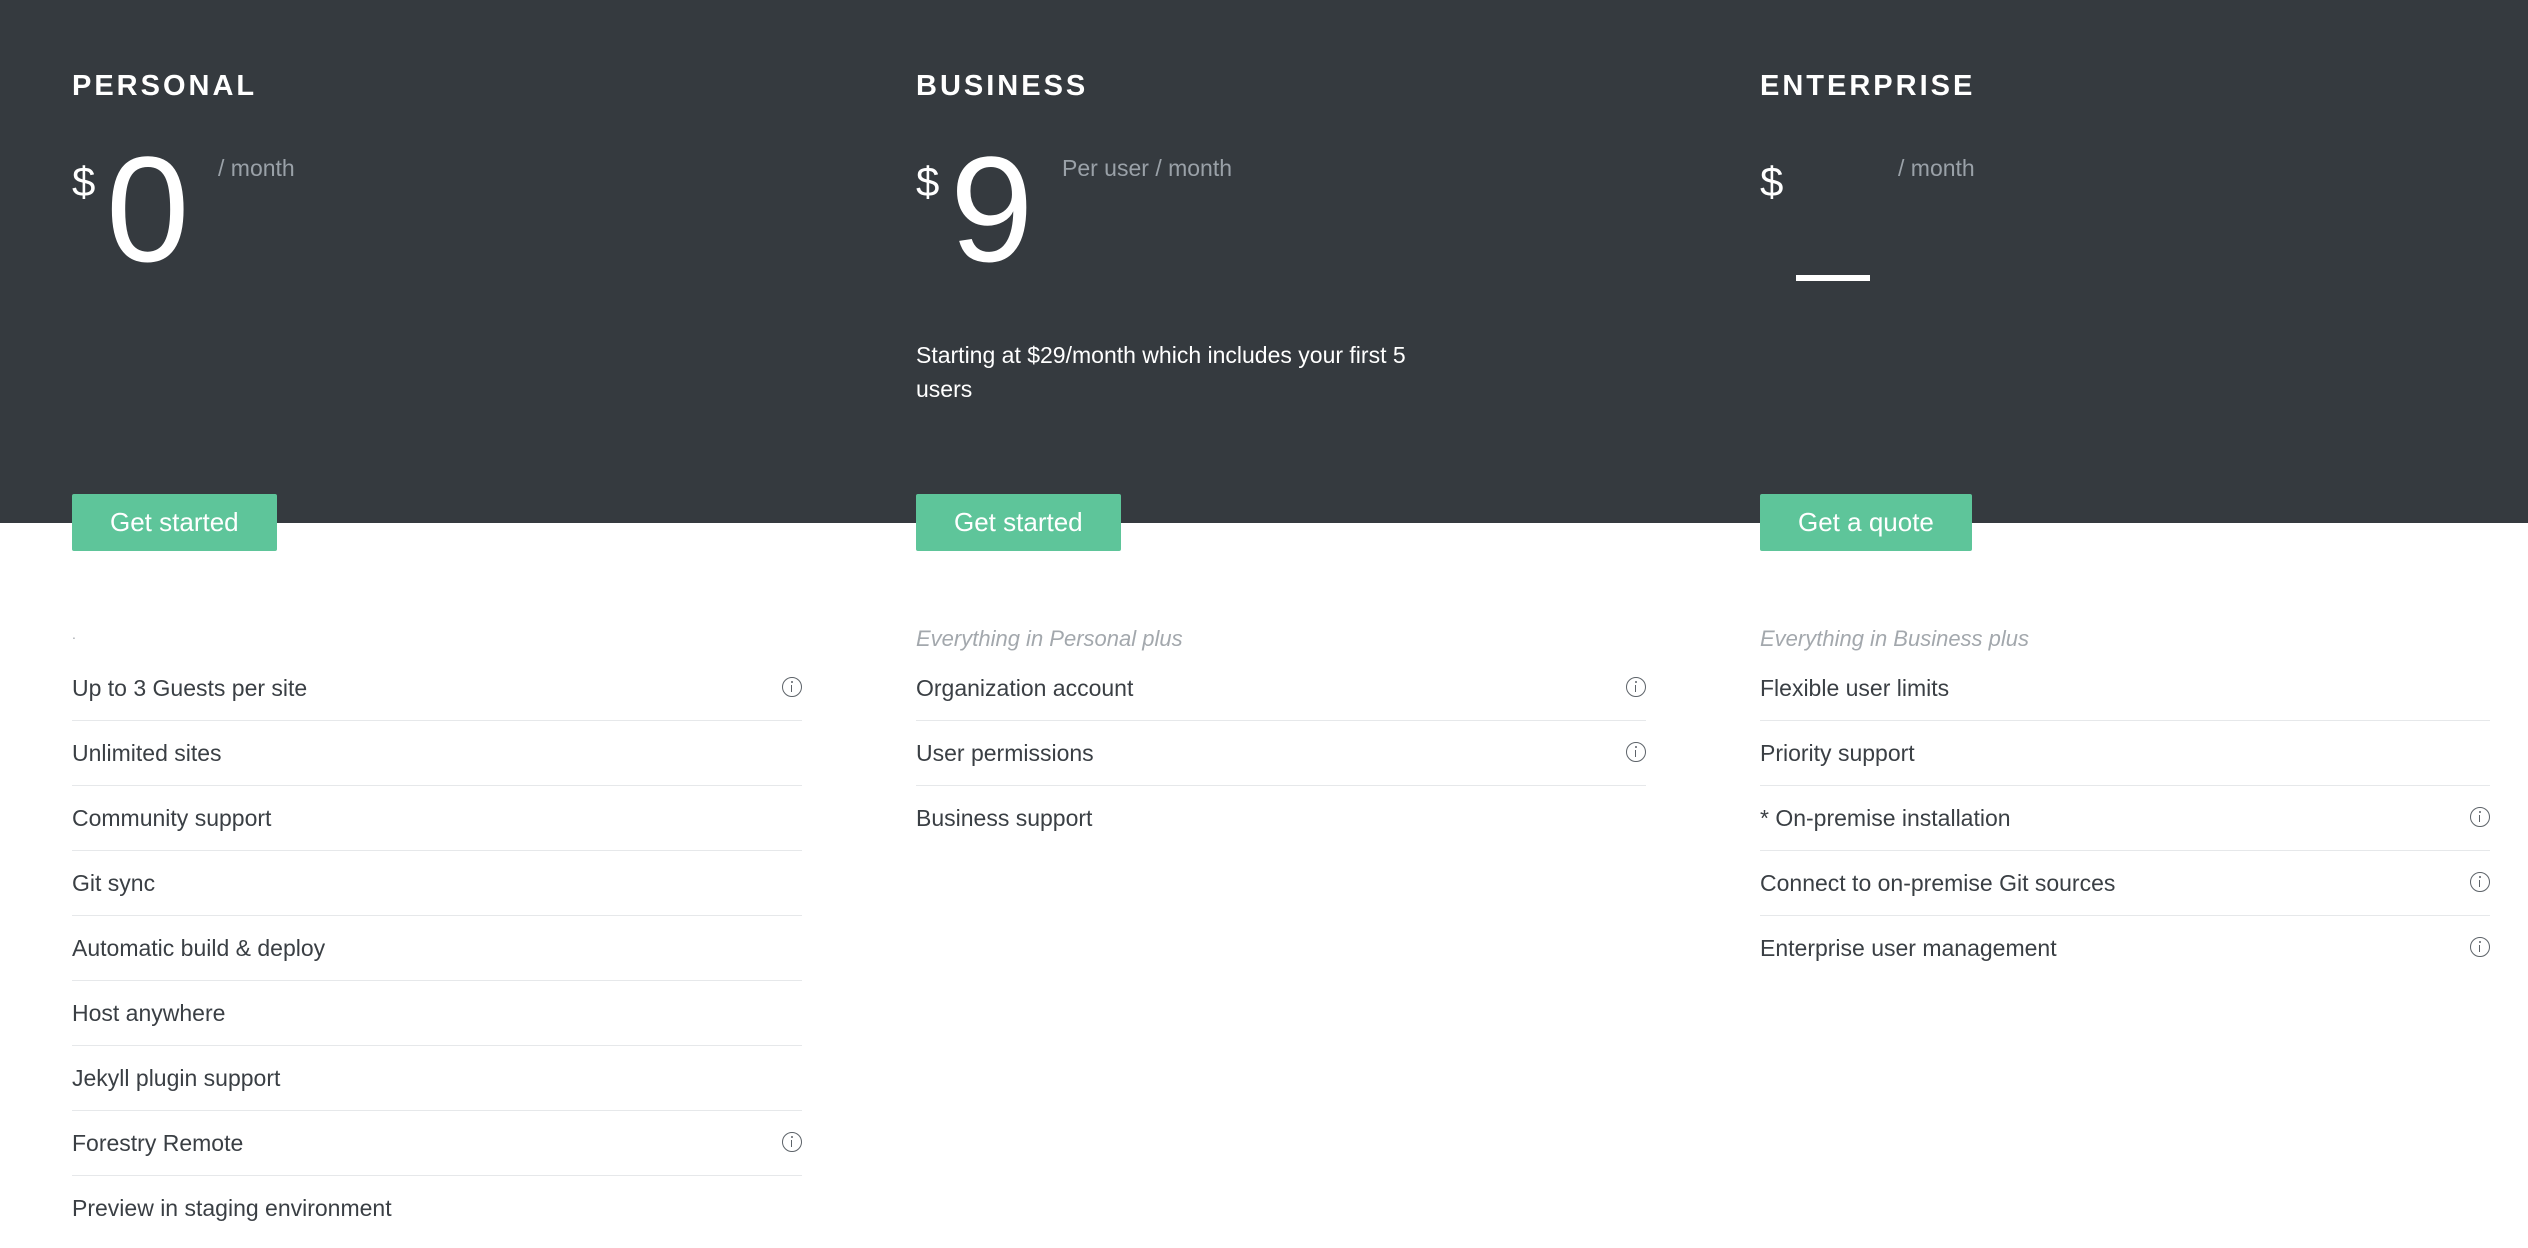 Image resolution: width=2528 pixels, height=1248 pixels. What do you see at coordinates (1866, 522) in the screenshot?
I see `get-a-quote-button: Get a quote` at bounding box center [1866, 522].